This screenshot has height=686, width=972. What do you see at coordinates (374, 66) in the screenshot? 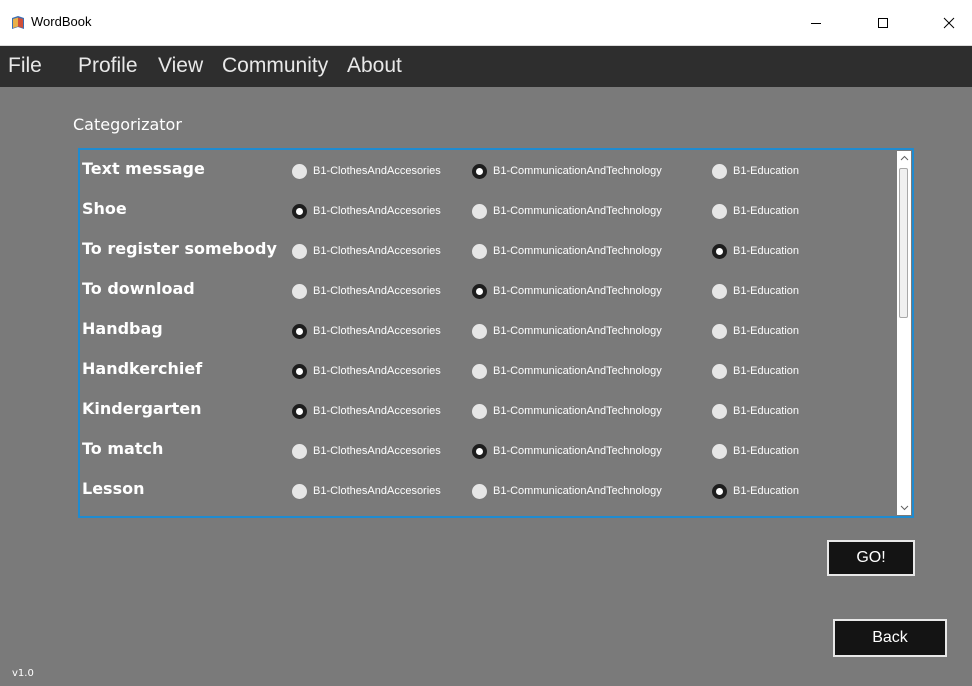
I see `menu-about: About` at bounding box center [374, 66].